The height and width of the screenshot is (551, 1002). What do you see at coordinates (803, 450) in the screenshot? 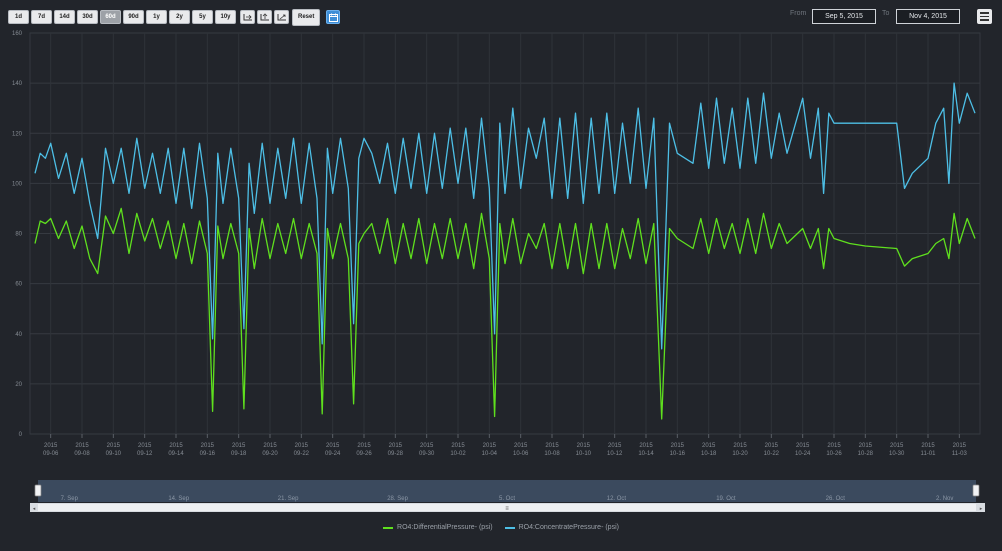
I see `x-tick-label: 2015 10-24` at bounding box center [803, 450].